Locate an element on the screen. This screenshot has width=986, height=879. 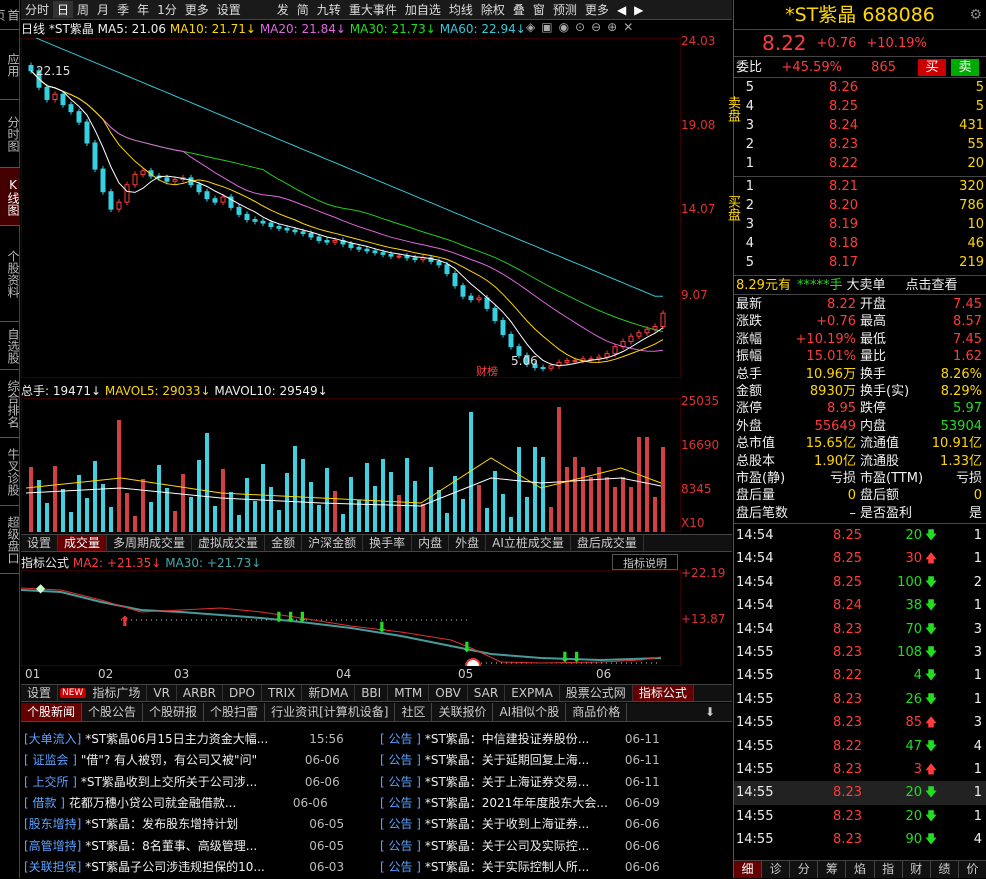
sidenav-item: 自选股 is located at coordinates (10, 346).